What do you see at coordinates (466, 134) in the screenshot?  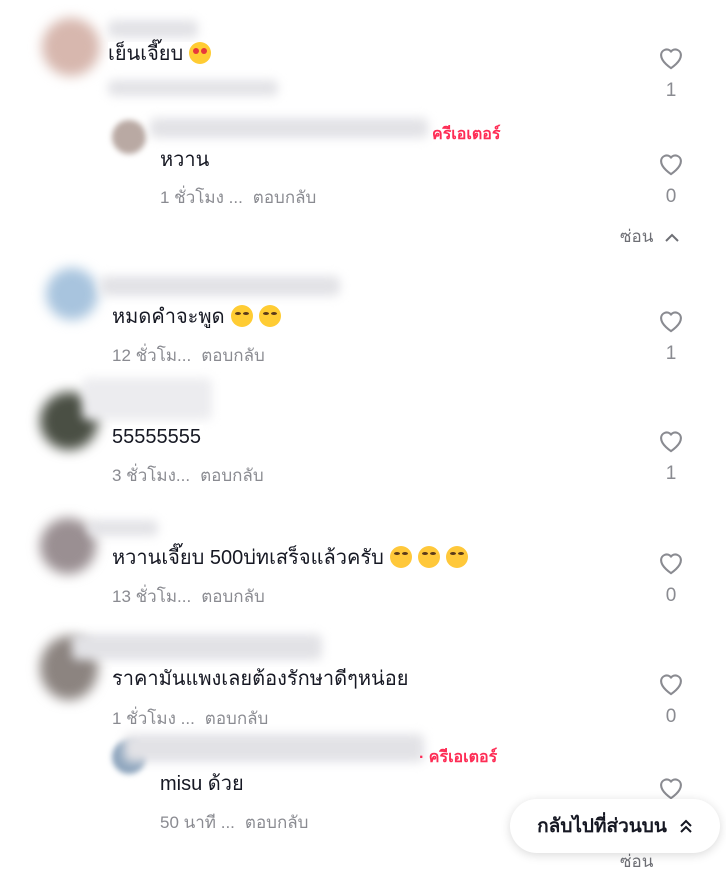 I see `creator-badge: ครีเอเตอร์` at bounding box center [466, 134].